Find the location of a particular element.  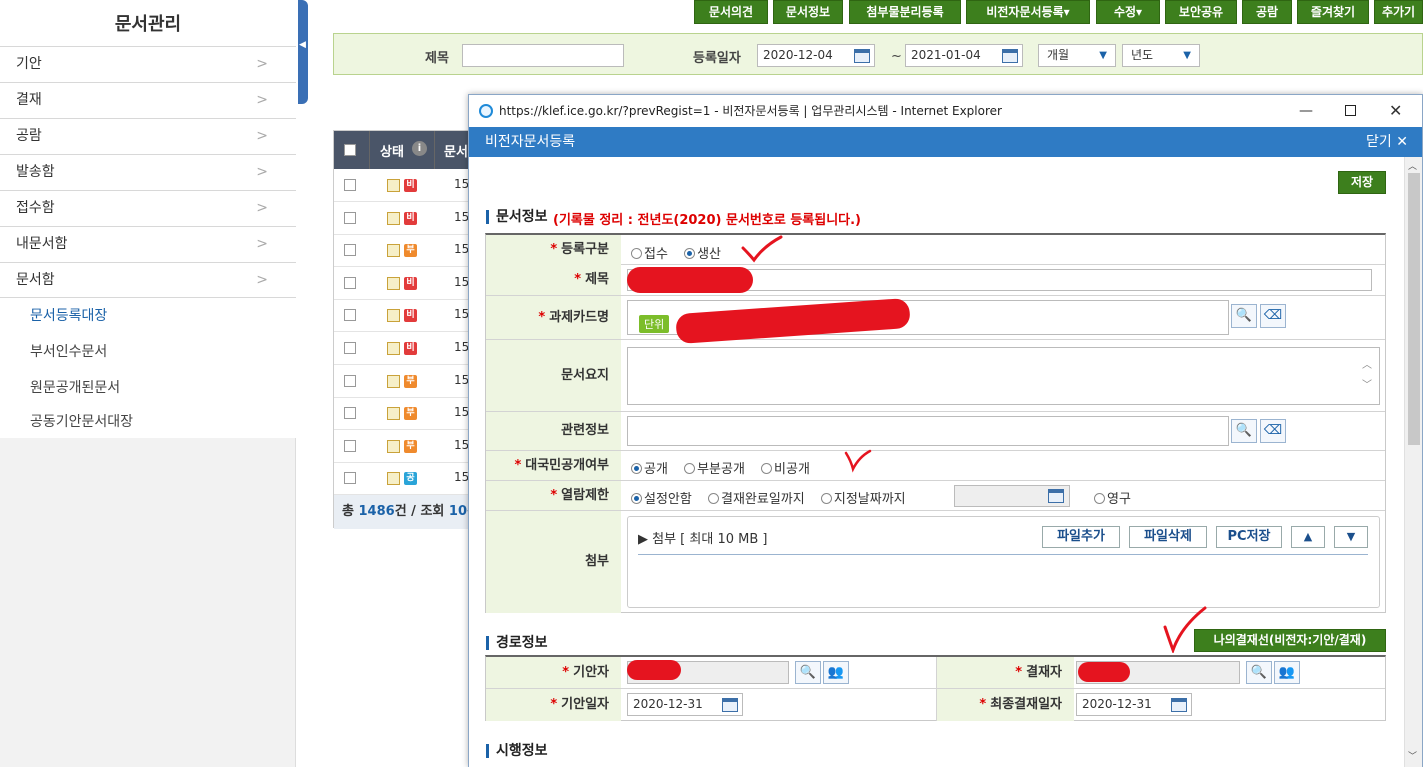

sidebar-collapse-button: ◀ is located at coordinates (303, 52).